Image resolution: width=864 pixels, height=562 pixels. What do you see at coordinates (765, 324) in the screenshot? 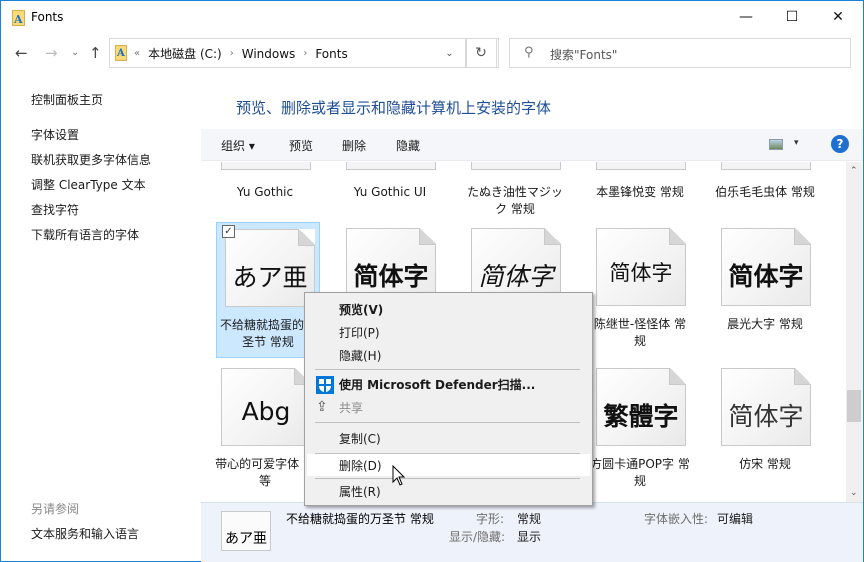
I see `font-name: 晨光大字 常规` at bounding box center [765, 324].